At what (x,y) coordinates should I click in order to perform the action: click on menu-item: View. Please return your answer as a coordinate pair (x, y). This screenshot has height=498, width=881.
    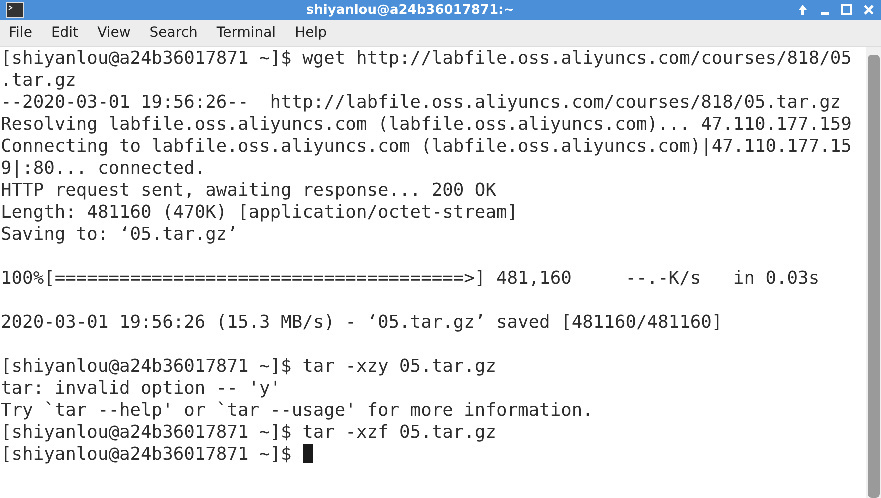
    Looking at the image, I should click on (118, 33).